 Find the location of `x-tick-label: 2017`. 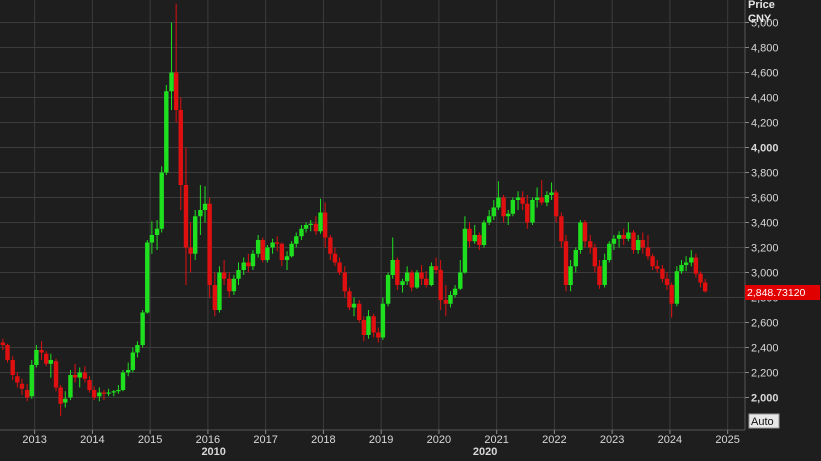

x-tick-label: 2017 is located at coordinates (265, 440).